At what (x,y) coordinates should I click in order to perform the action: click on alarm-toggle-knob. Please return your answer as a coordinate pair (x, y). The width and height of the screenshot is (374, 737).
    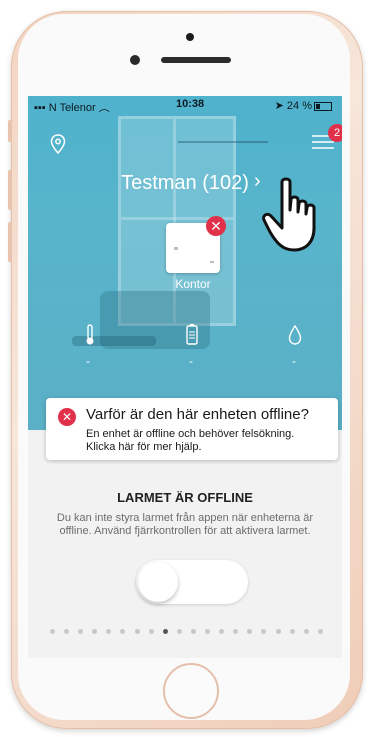
    Looking at the image, I should click on (158, 582).